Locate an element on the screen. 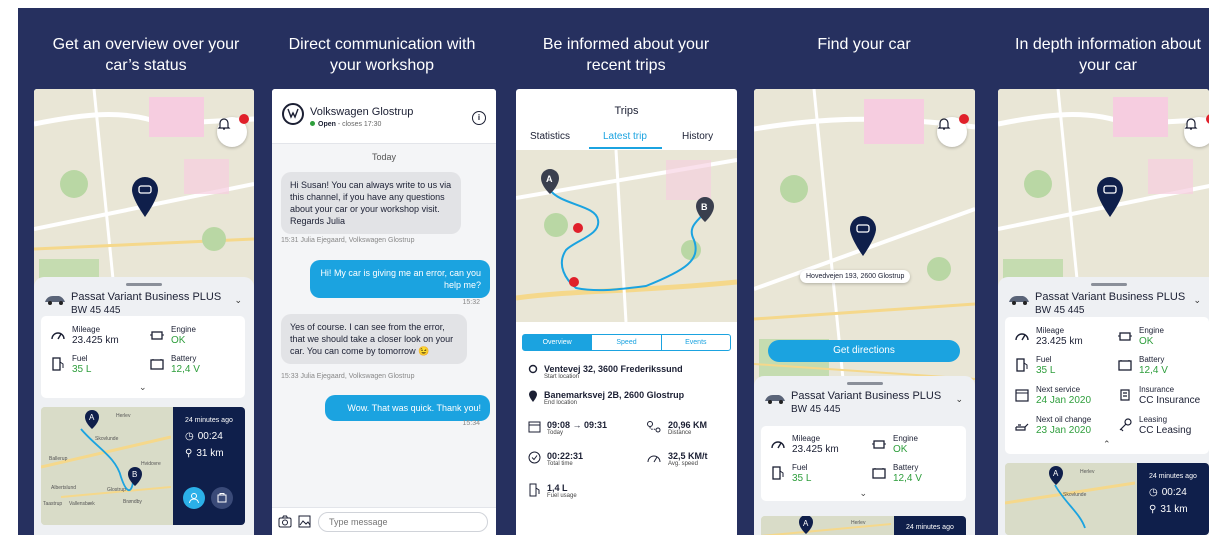 Image resolution: width=1209 pixels, height=535 pixels. segment-speed: Speed is located at coordinates (625, 342).